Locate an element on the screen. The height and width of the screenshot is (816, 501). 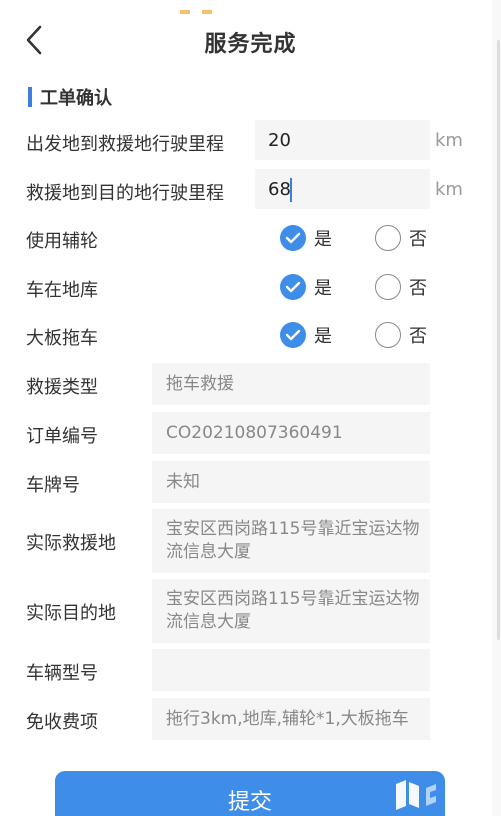
vehicle-model-label: 车辆型号 is located at coordinates (62, 673).